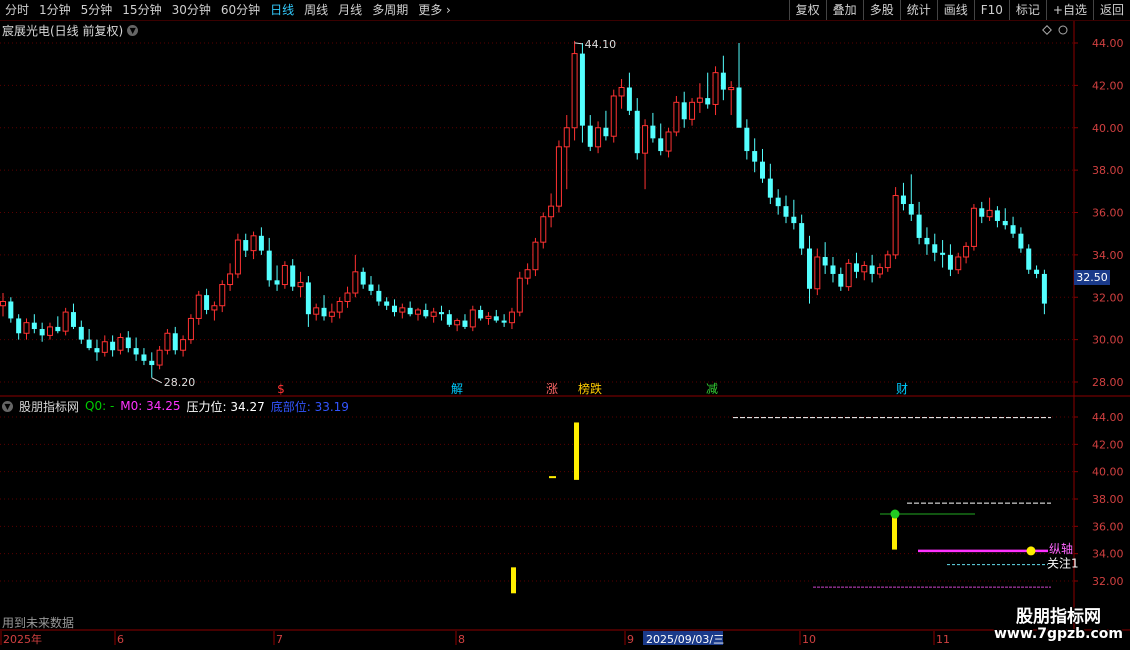 The image size is (1130, 650). I want to click on toolbar-action-4: 画线, so click(955, 10).